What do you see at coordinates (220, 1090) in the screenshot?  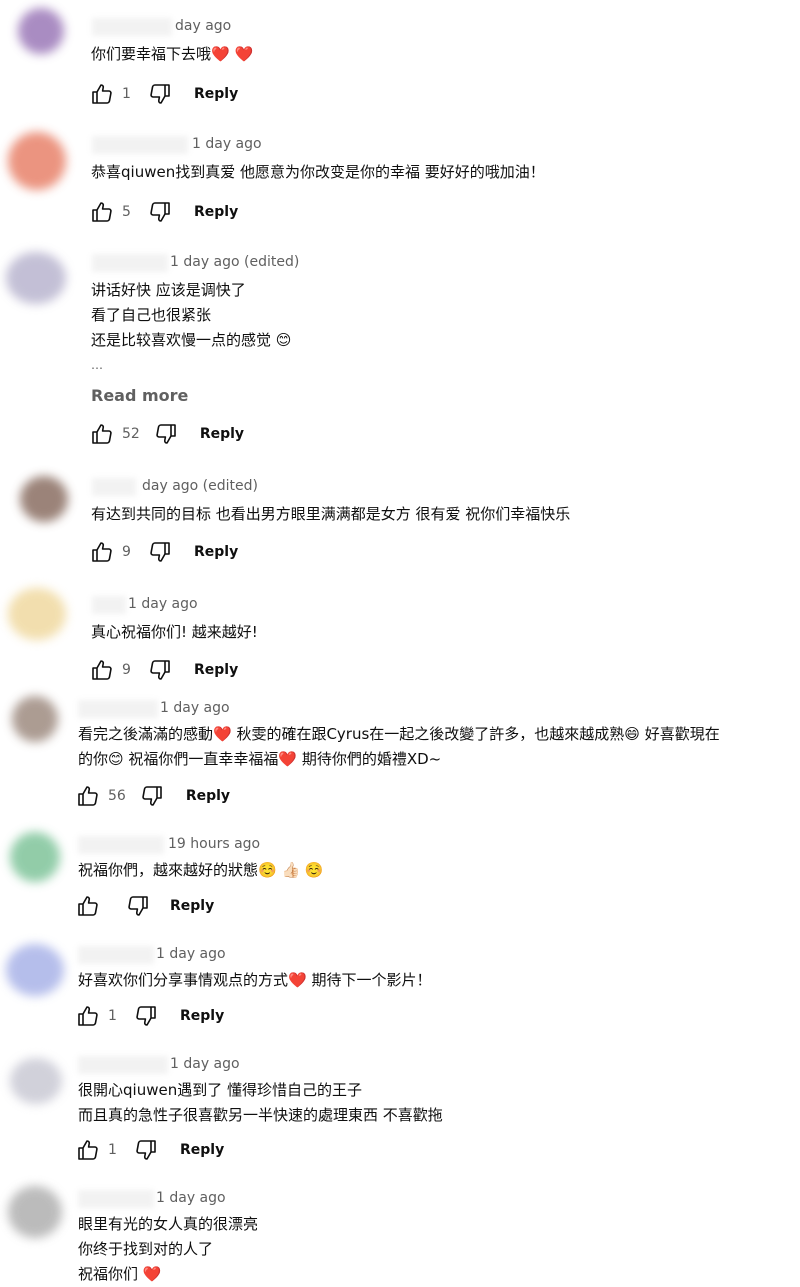 I see `comment-text-line: 很開心qiuwen遇到了 懂得珍惜自己的王子` at bounding box center [220, 1090].